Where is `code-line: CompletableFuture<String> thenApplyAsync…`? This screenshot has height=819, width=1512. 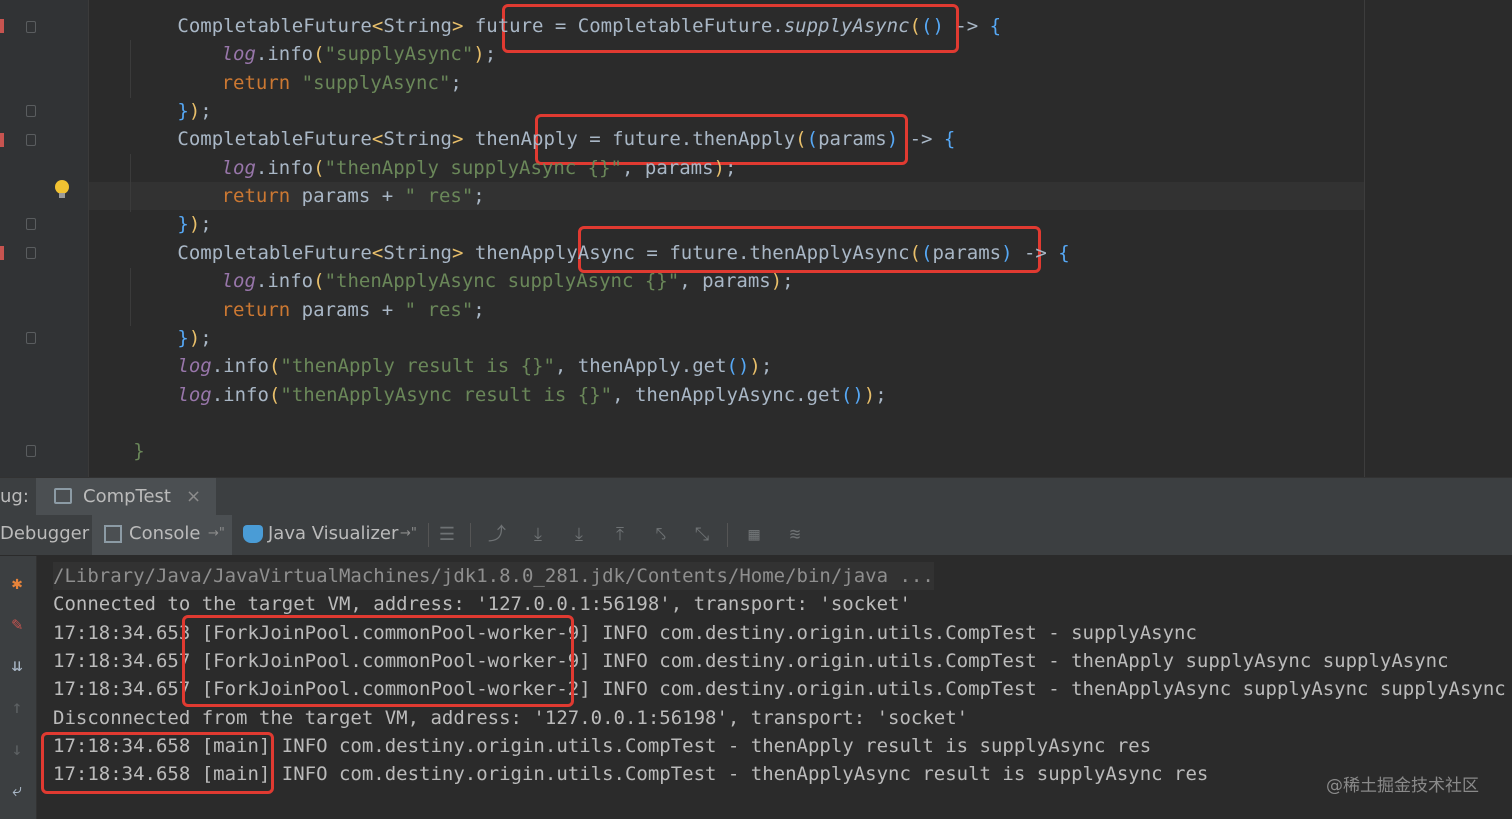 code-line: CompletableFuture<String> thenApplyAsync… is located at coordinates (623, 253).